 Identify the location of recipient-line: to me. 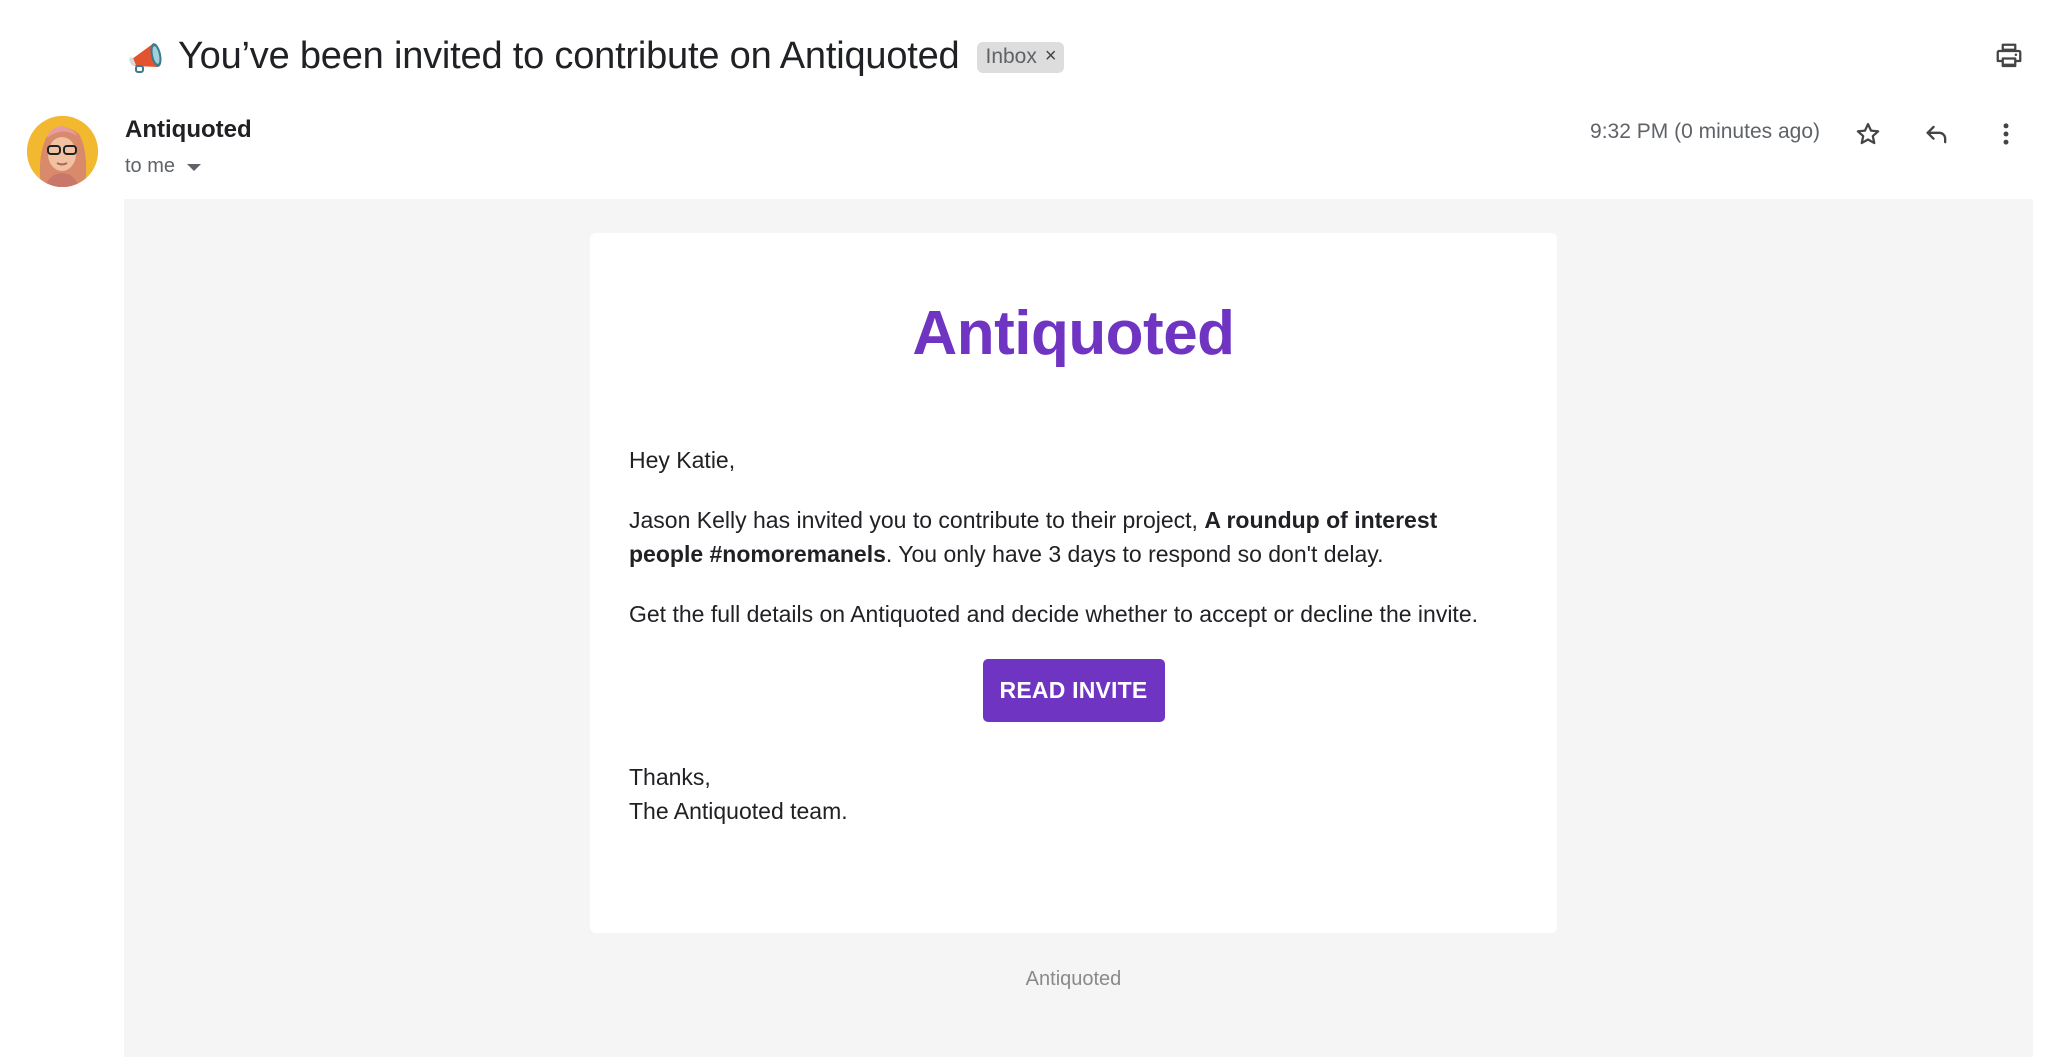
(163, 166).